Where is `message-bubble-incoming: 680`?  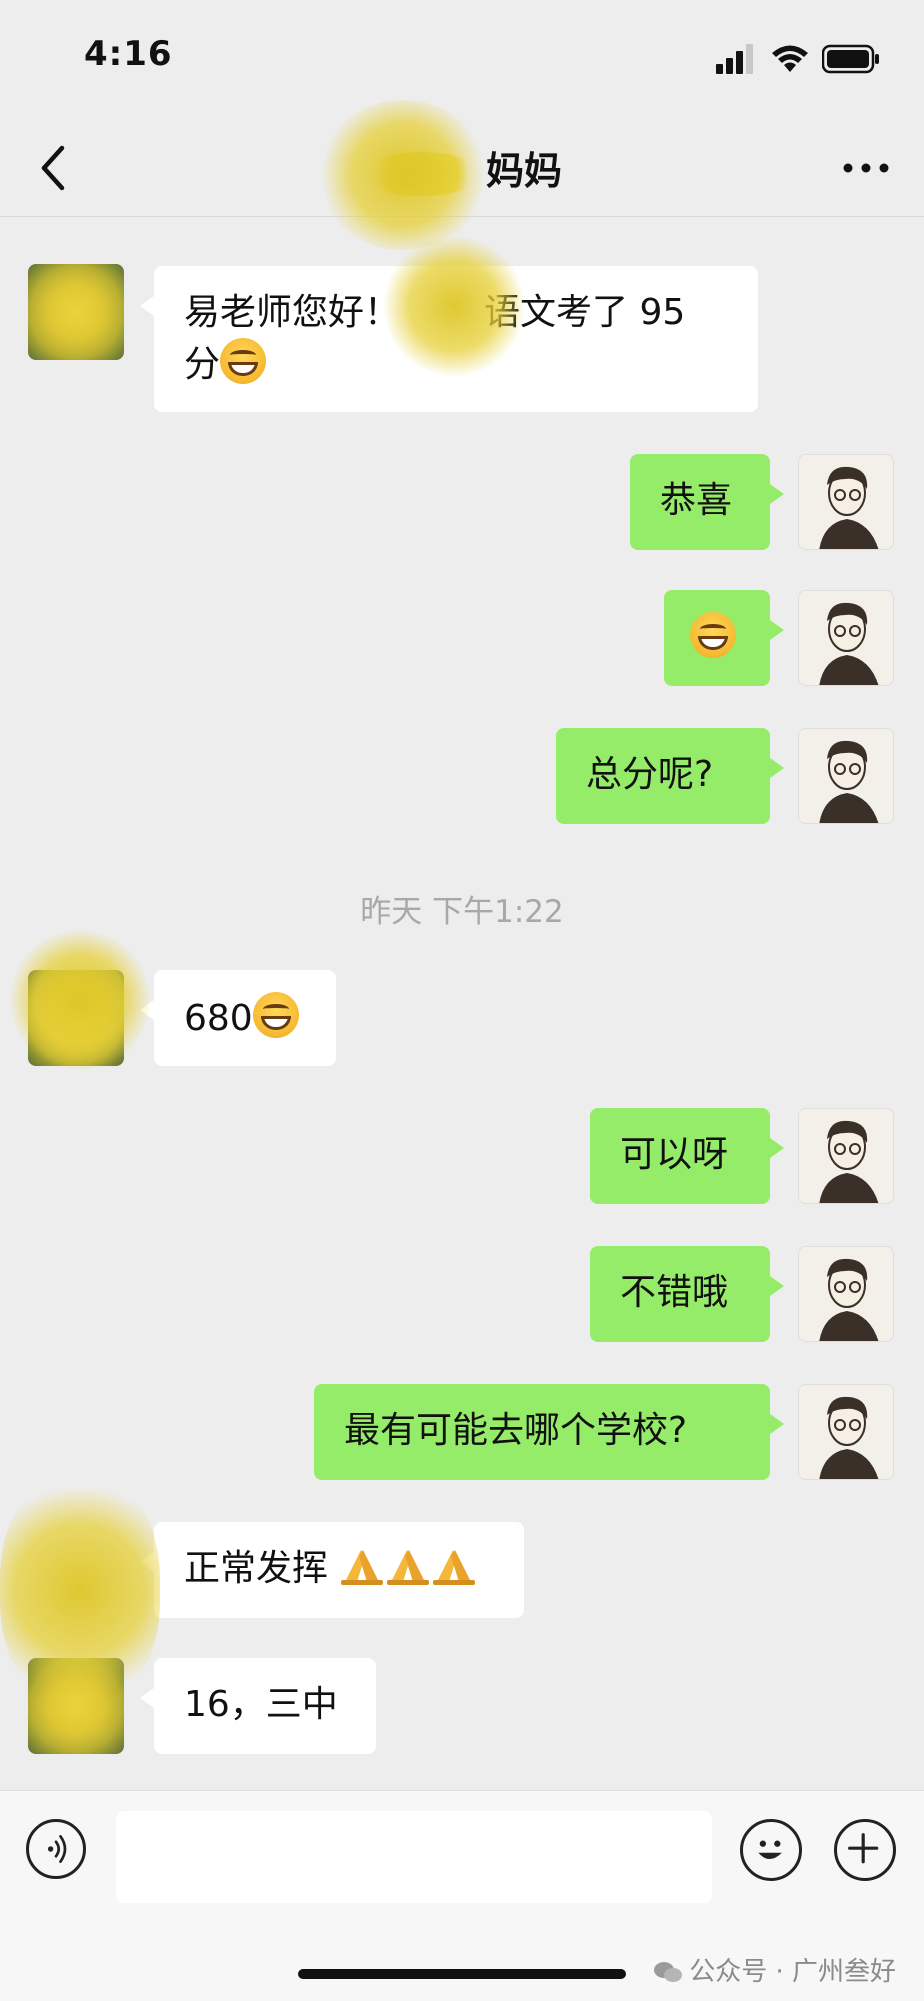 message-bubble-incoming: 680 is located at coordinates (238, 1018).